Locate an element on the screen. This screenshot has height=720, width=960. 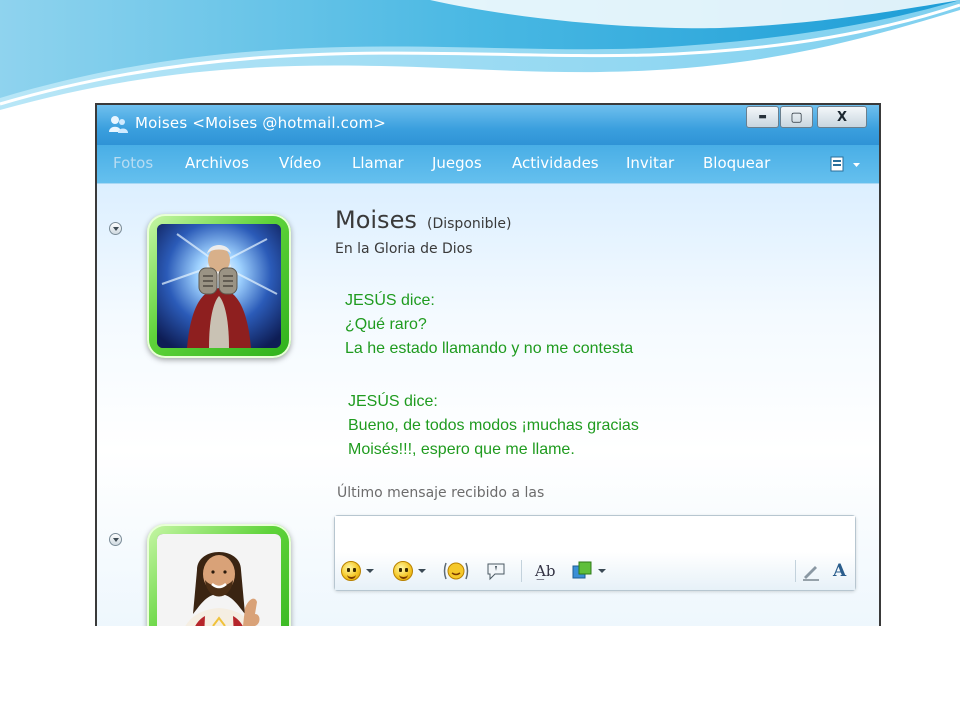
message-text: ¿Qué raro? is located at coordinates (386, 324).